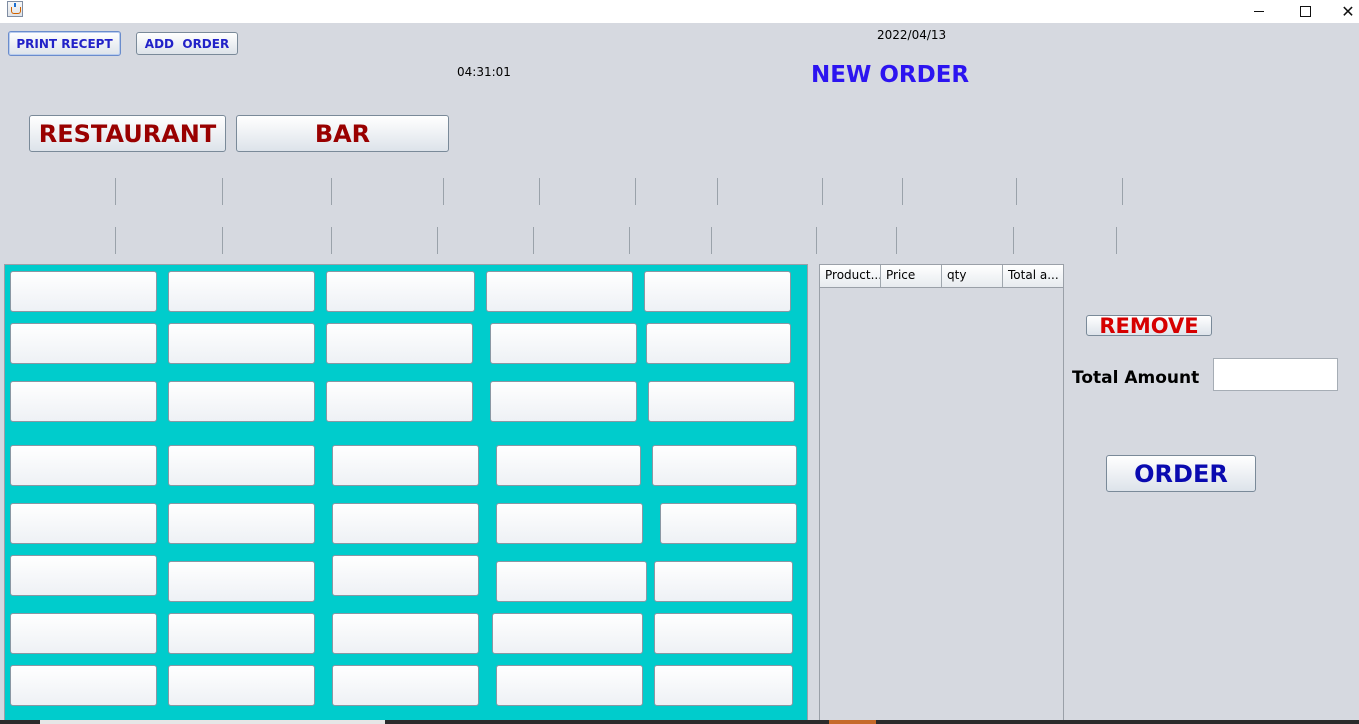 This screenshot has width=1359, height=724. What do you see at coordinates (972, 276) in the screenshot?
I see `column-header-qty: qty` at bounding box center [972, 276].